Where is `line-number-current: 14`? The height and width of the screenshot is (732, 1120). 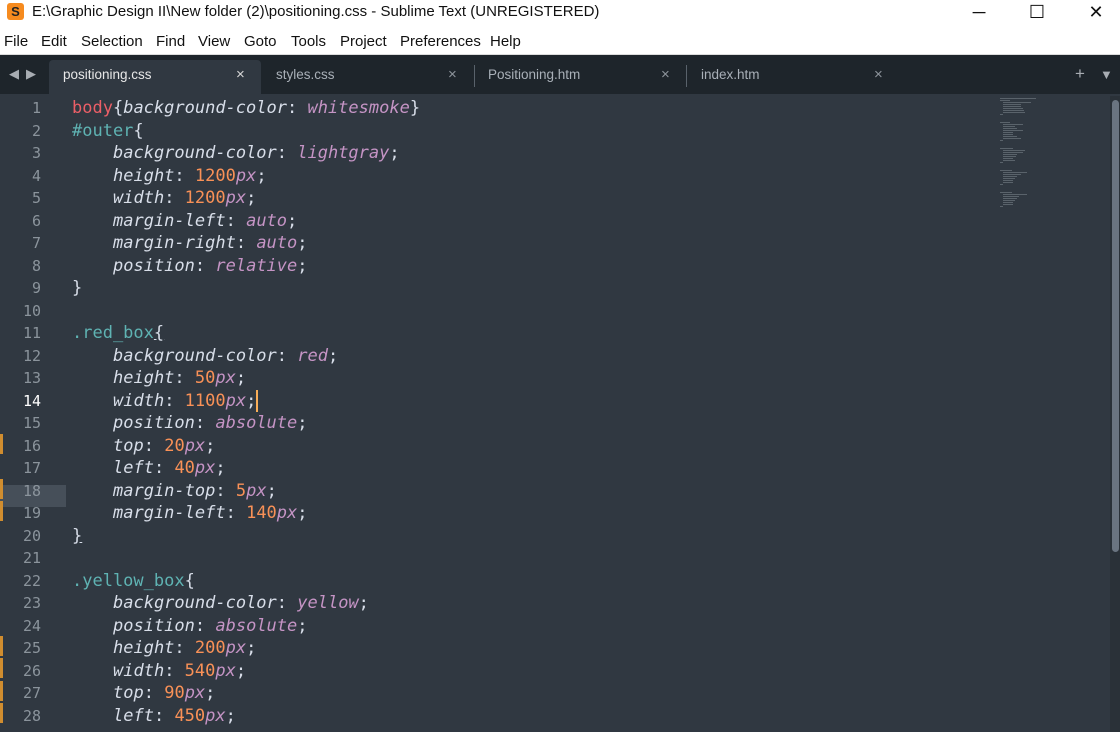
line-number-current: 14 is located at coordinates (31, 400).